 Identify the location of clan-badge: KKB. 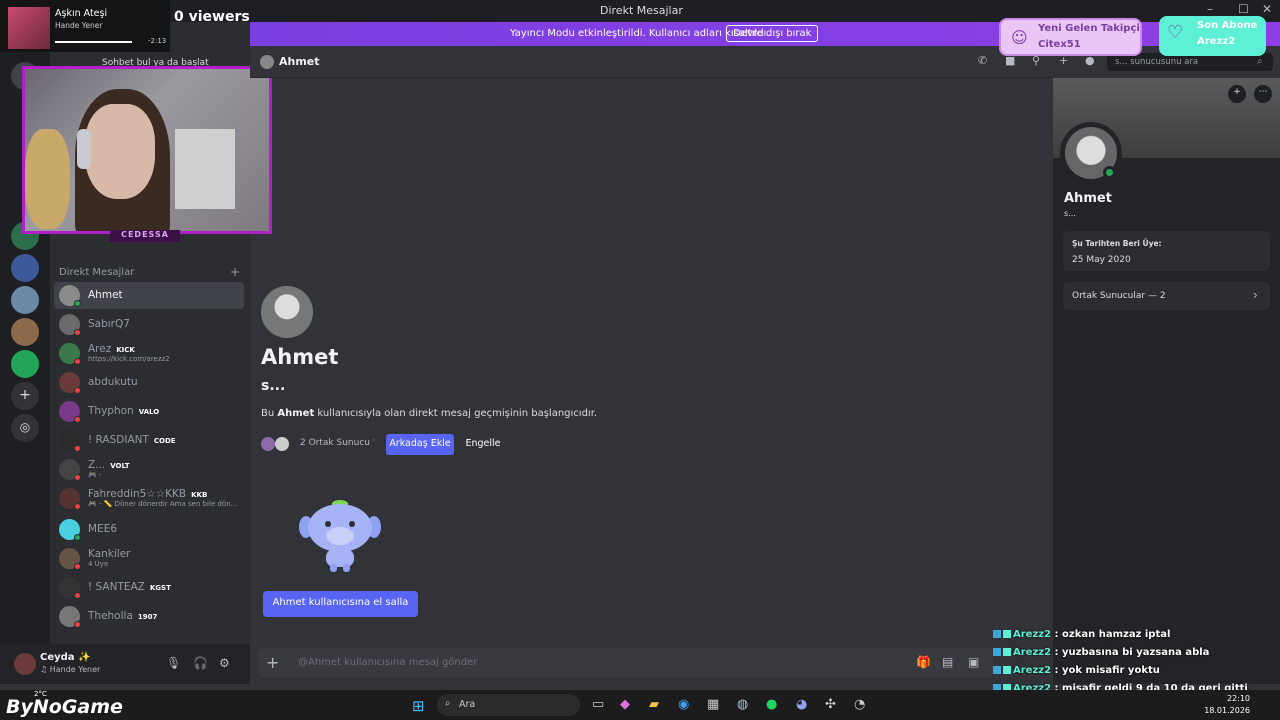
(199, 495).